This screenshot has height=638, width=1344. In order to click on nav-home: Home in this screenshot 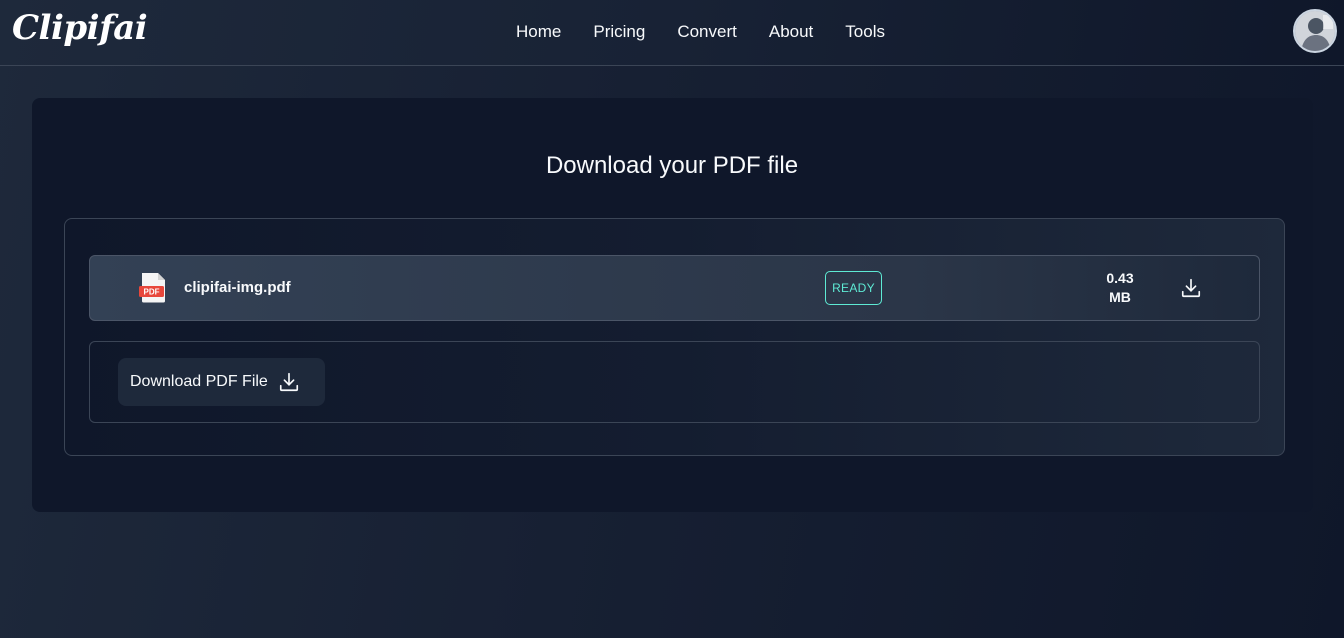, I will do `click(538, 32)`.